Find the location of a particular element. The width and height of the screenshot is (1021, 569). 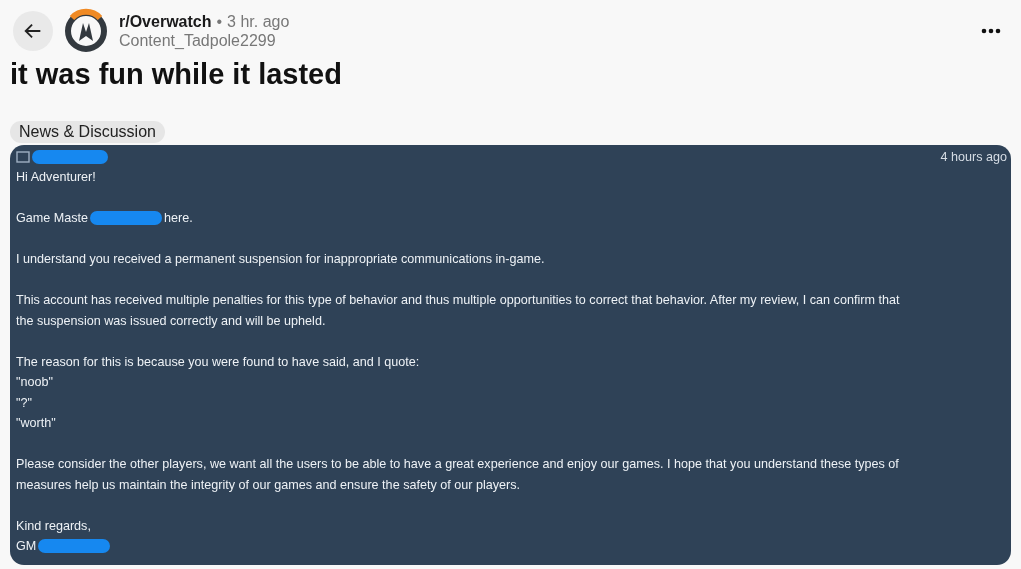

message-text: the suspension was issued correctly and will be upheld. is located at coordinates (171, 320).